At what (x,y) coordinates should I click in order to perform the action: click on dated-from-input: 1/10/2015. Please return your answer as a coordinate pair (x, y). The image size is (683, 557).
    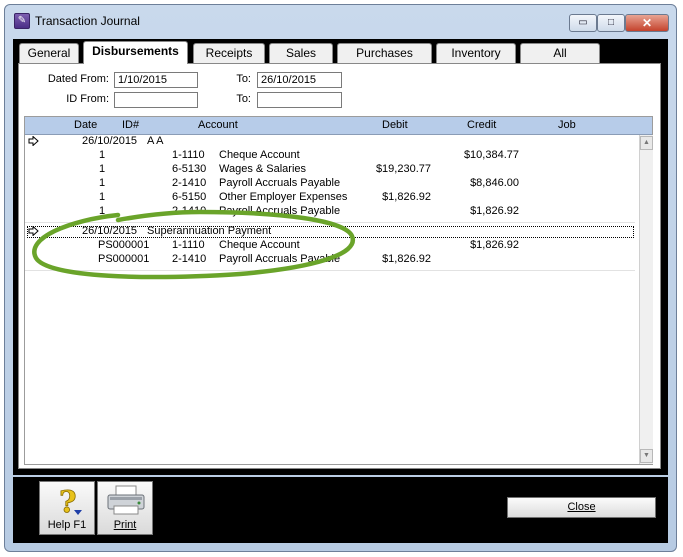
    Looking at the image, I should click on (156, 80).